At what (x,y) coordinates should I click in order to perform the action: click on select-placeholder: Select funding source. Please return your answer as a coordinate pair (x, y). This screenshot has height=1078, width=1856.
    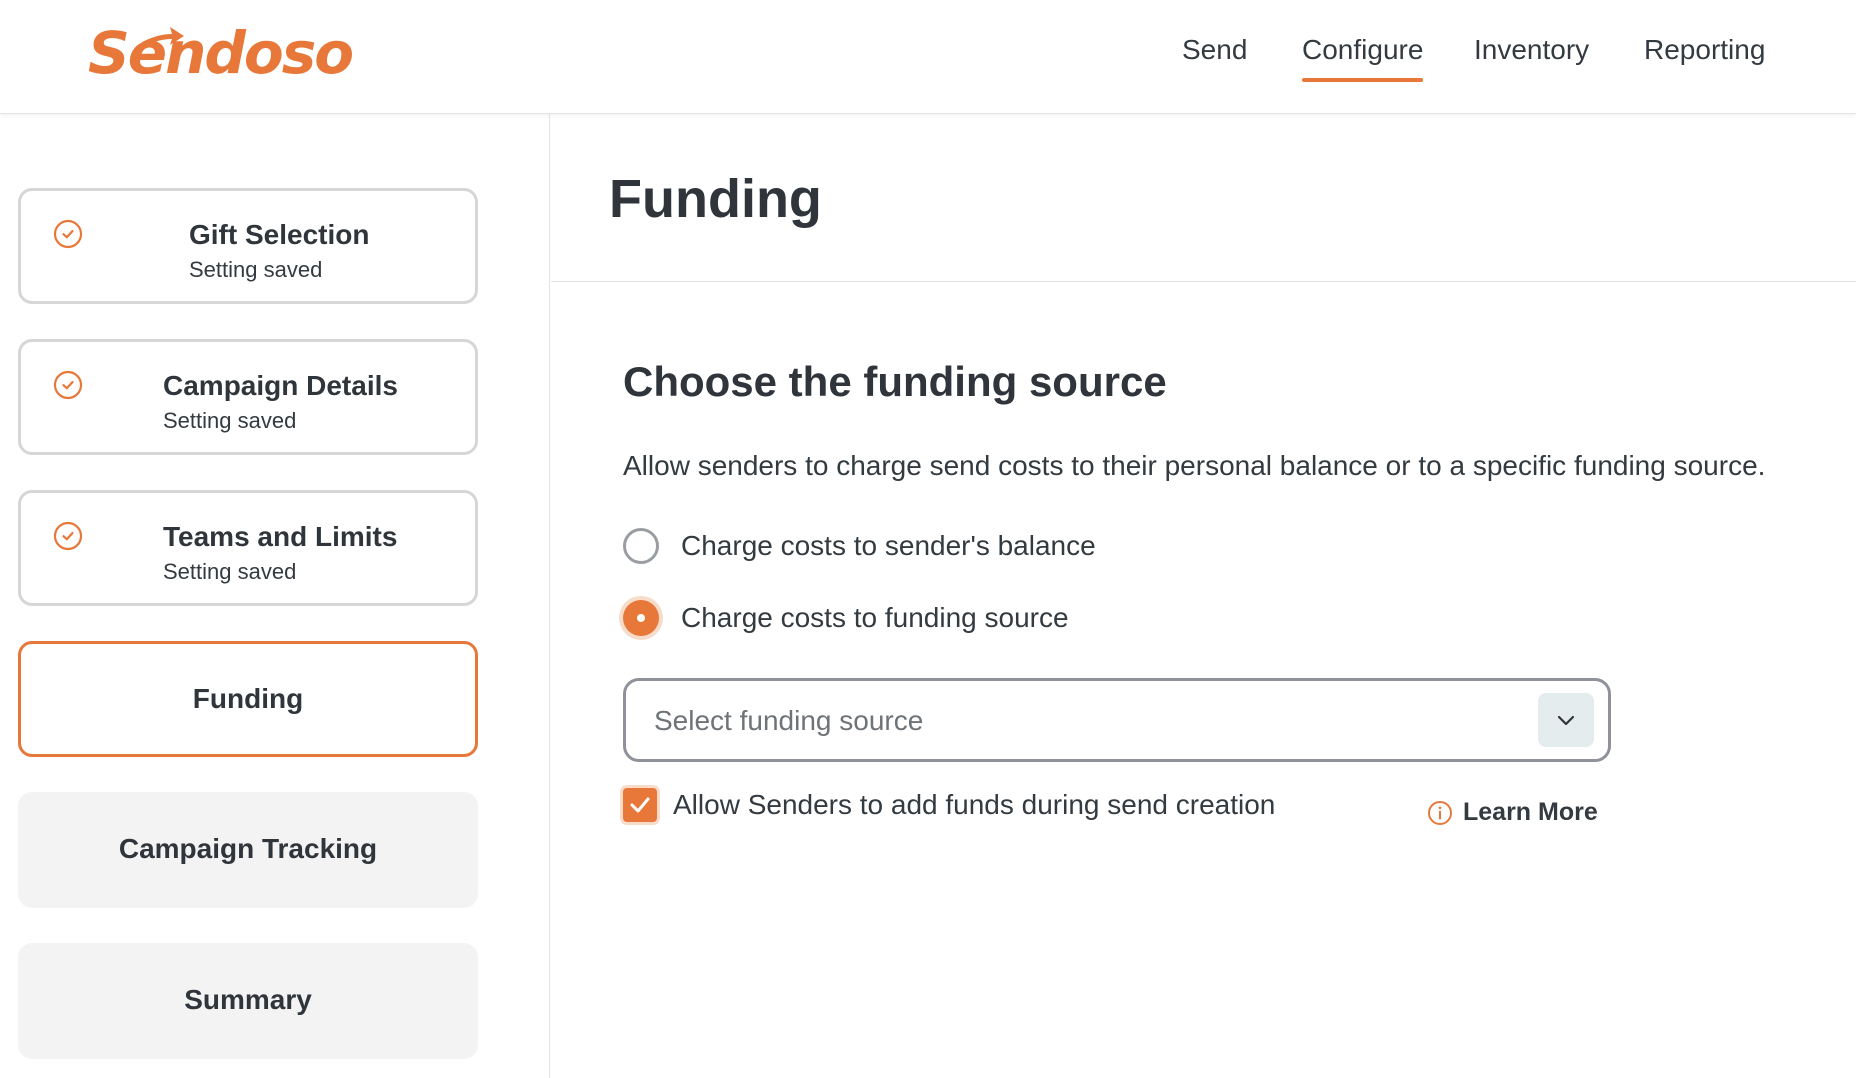
    Looking at the image, I should click on (789, 720).